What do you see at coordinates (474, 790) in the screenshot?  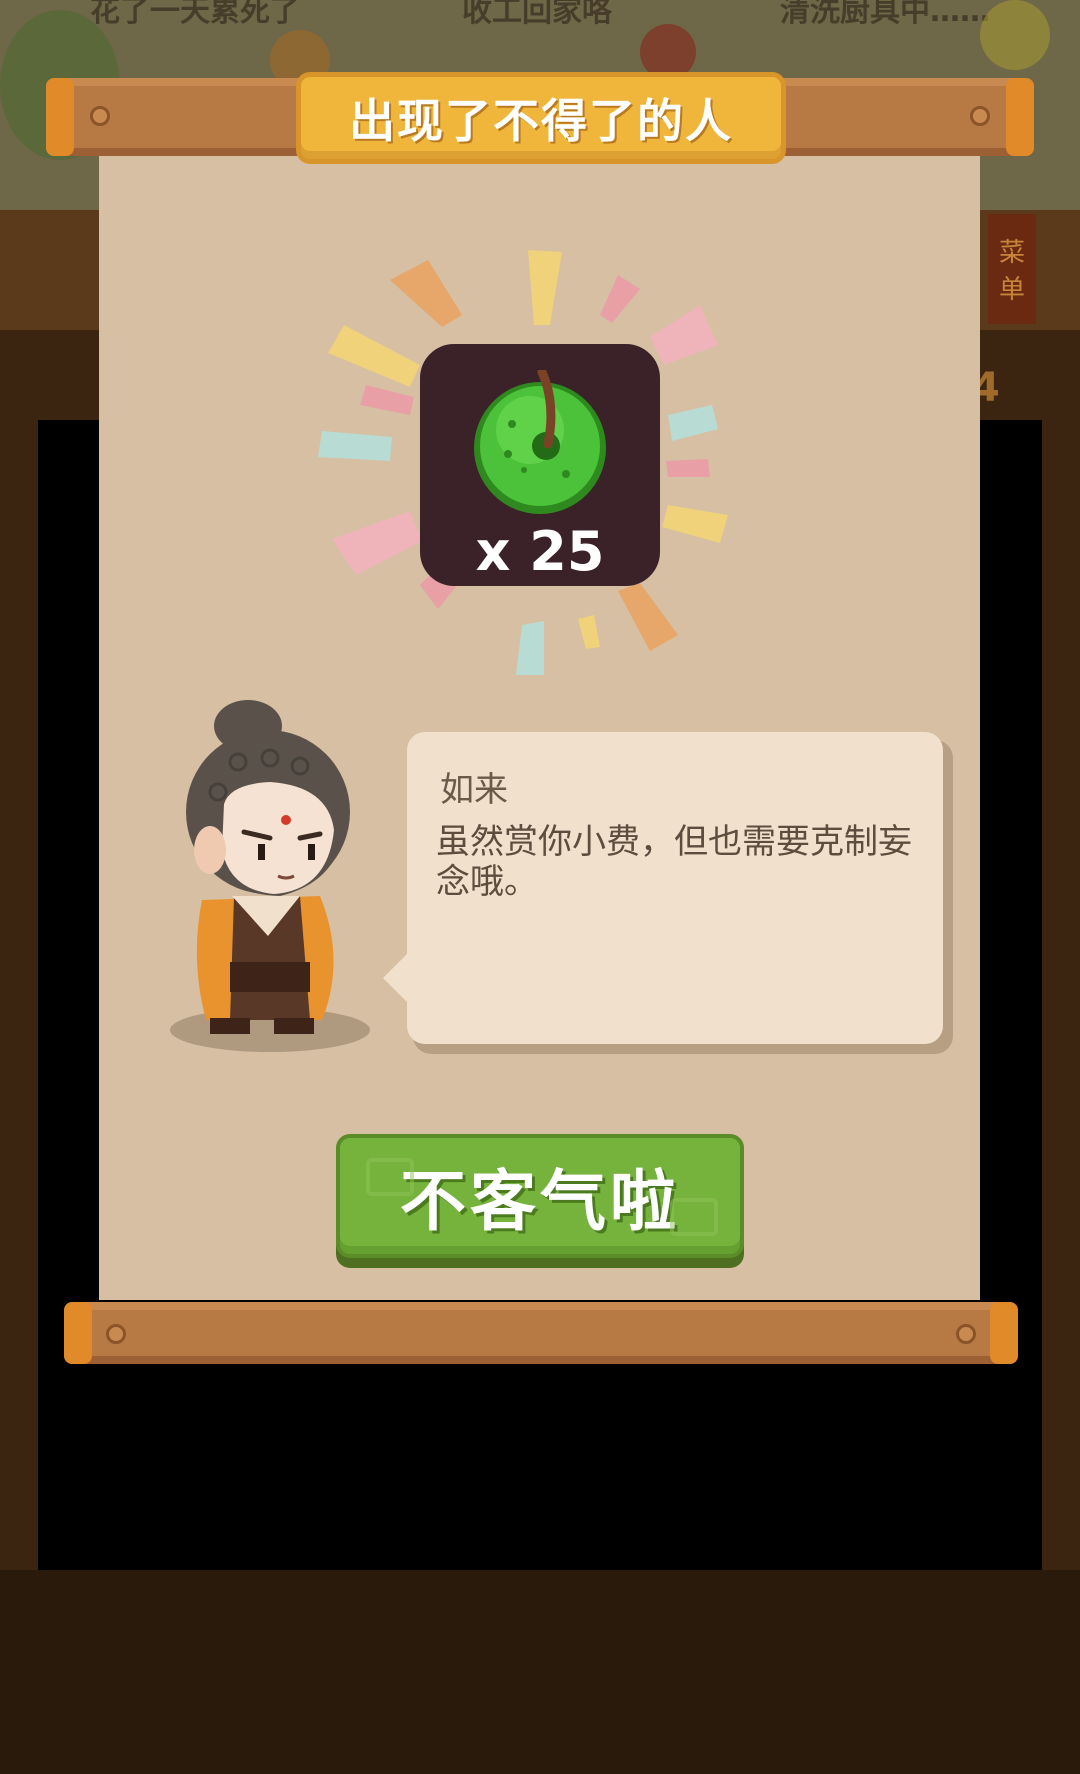 I see `speaker-name: 如来` at bounding box center [474, 790].